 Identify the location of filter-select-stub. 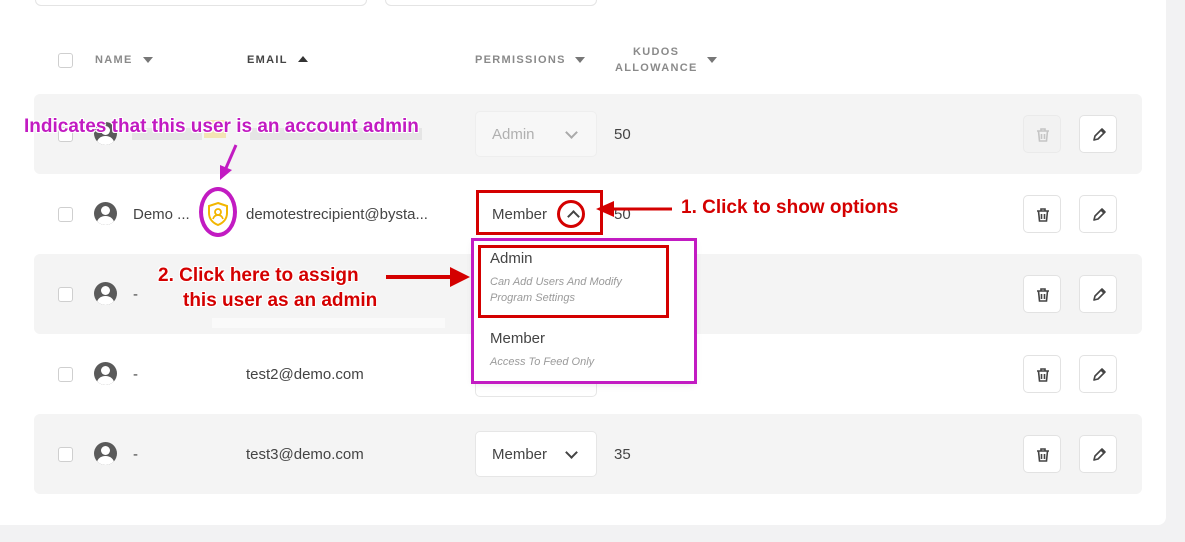
(491, 3).